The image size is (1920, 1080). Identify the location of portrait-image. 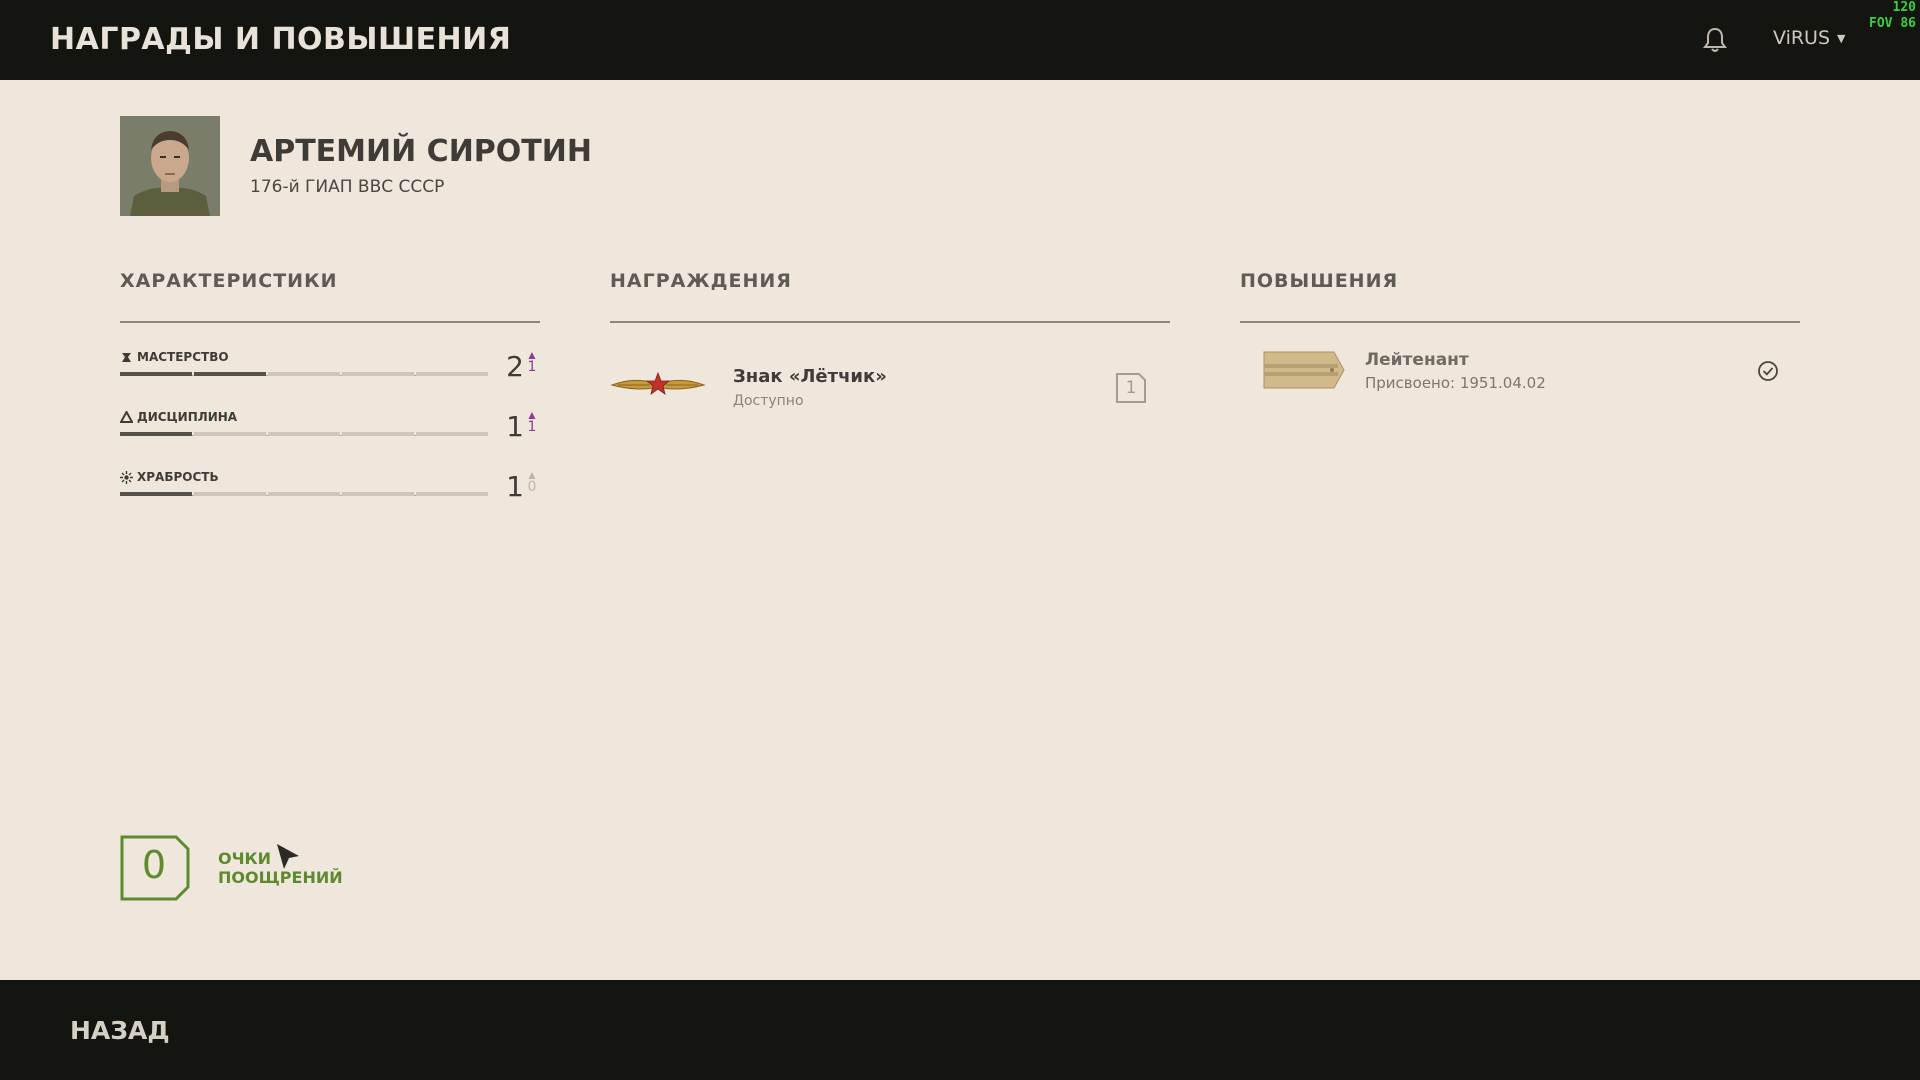
(170, 166).